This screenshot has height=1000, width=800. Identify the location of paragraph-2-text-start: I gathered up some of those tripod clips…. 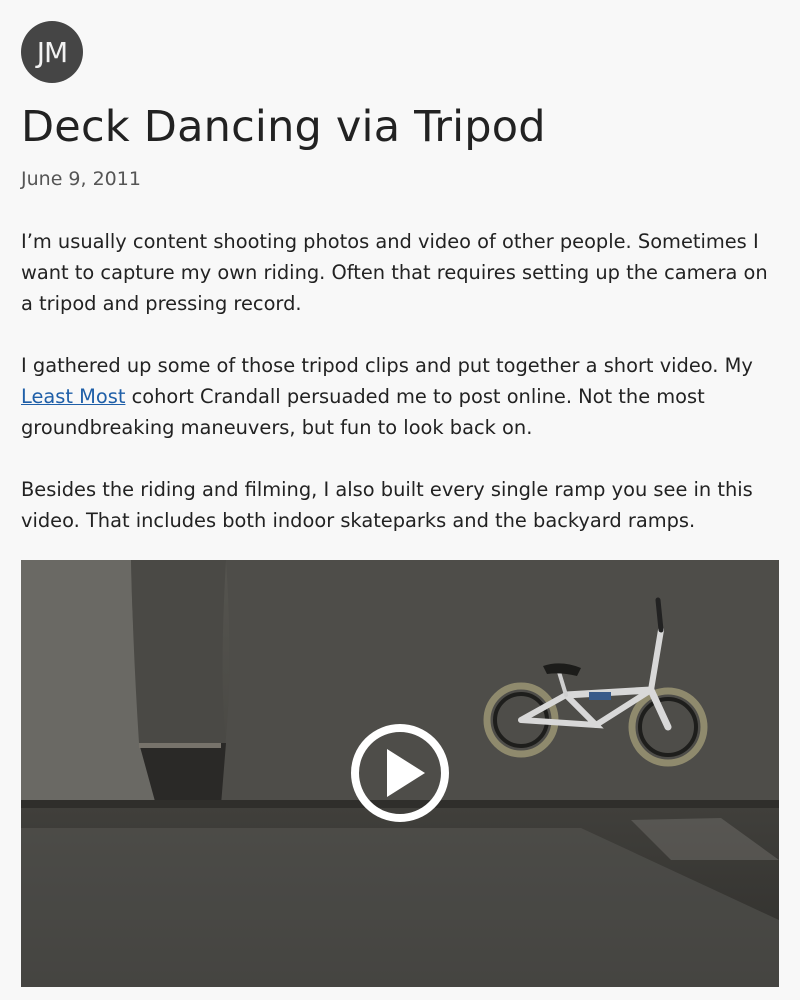
(387, 365).